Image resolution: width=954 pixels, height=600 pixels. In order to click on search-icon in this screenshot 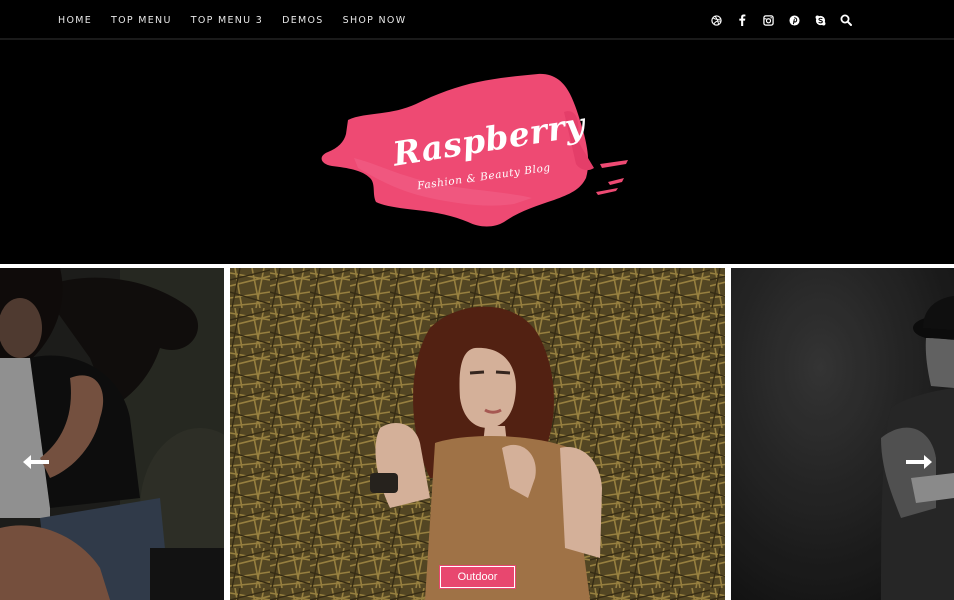, I will do `click(846, 20)`.